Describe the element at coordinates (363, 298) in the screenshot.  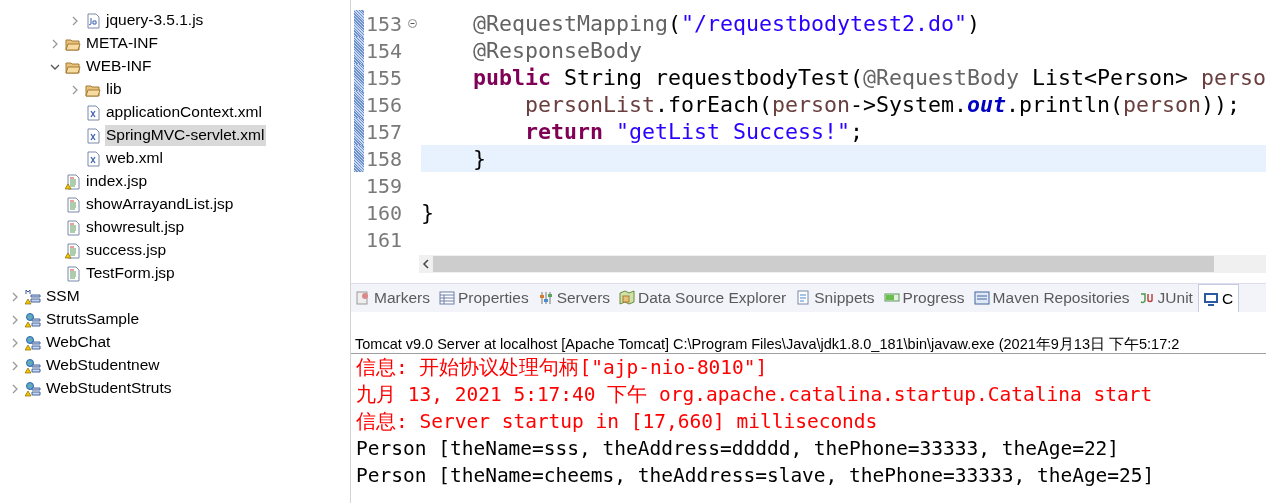
I see `markers-icon` at that location.